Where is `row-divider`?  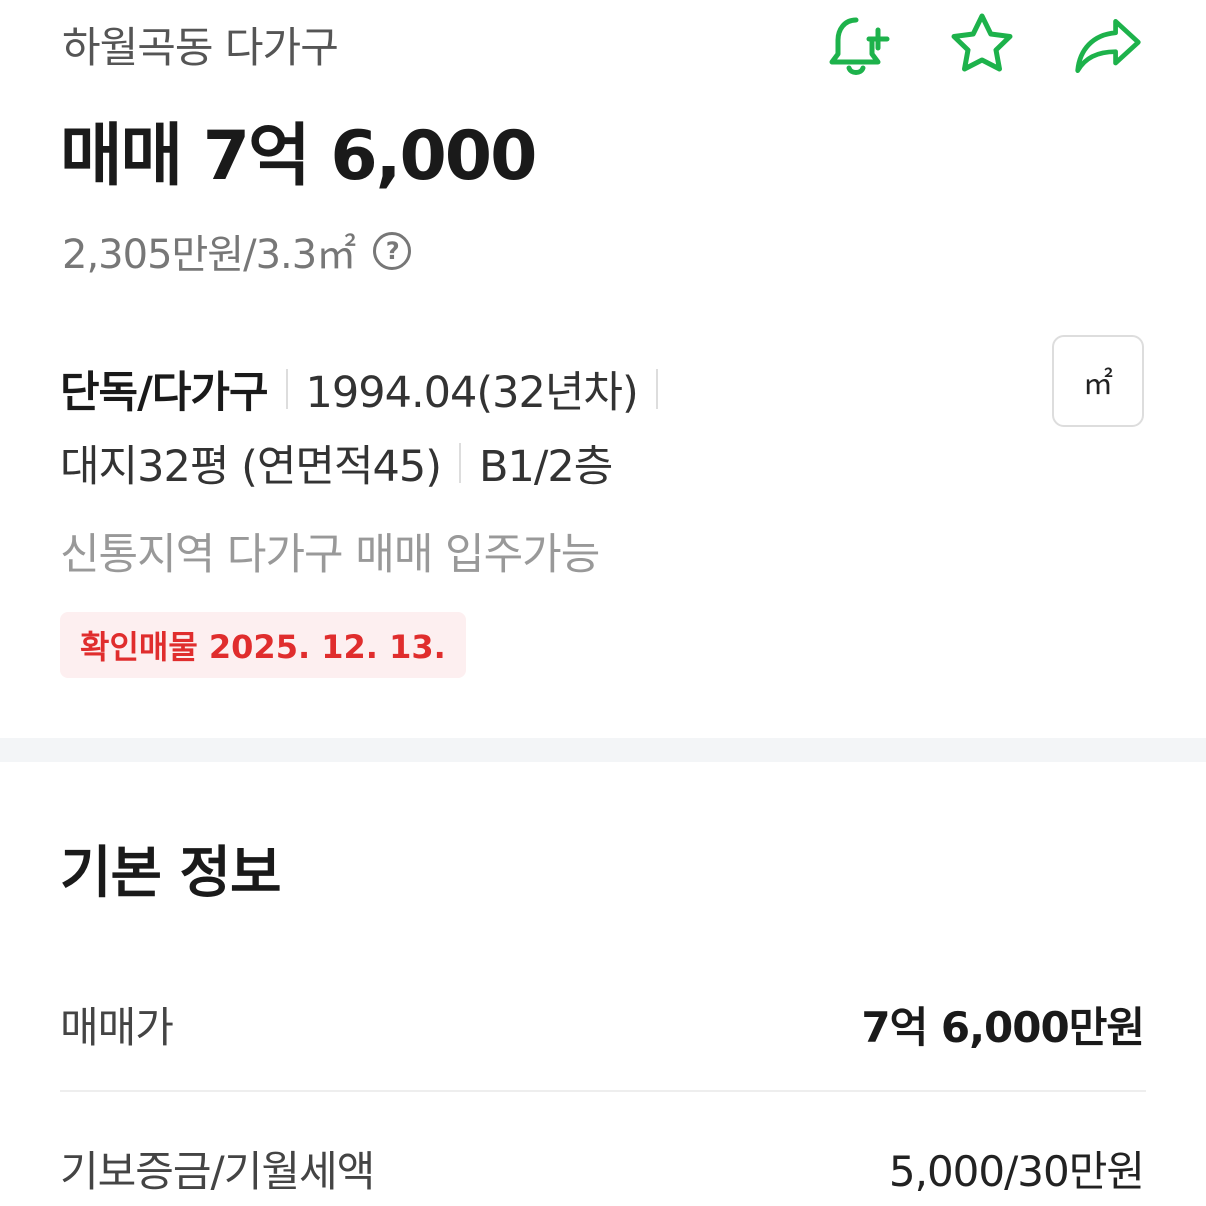
row-divider is located at coordinates (603, 1091).